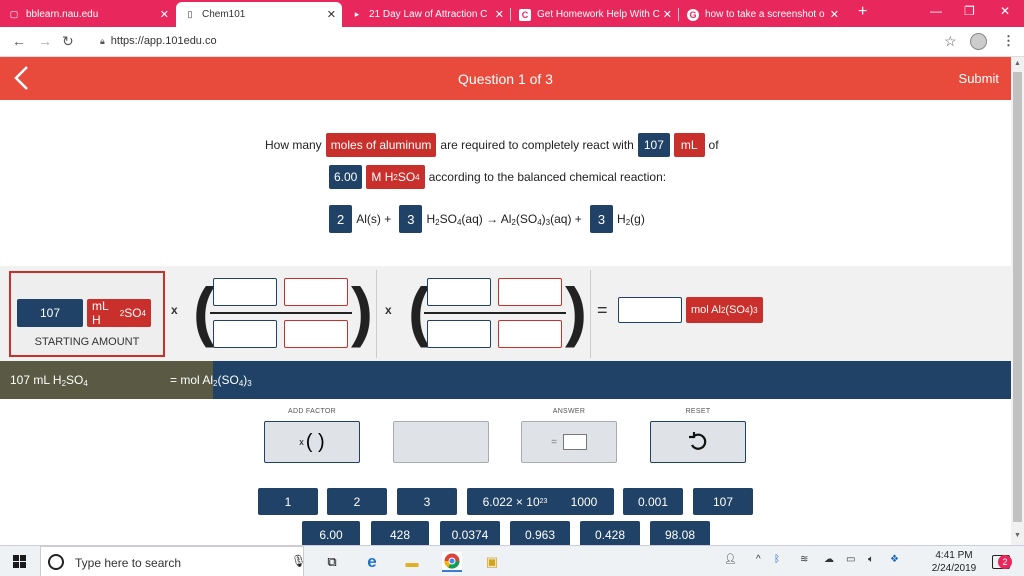  I want to click on starting-amount-box: 107 mL H 2 SO 4 STARTING AMOUNT, so click(87, 314).